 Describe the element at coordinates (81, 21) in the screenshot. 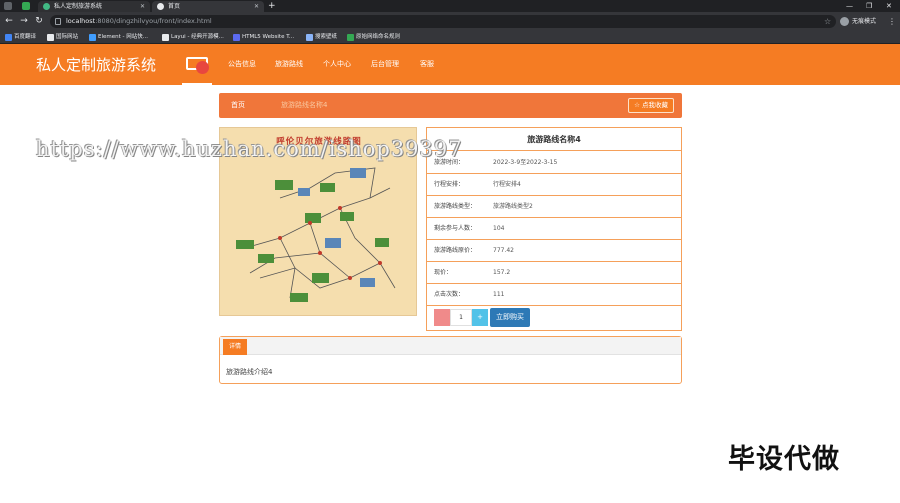

I see `url-host: localhost` at that location.